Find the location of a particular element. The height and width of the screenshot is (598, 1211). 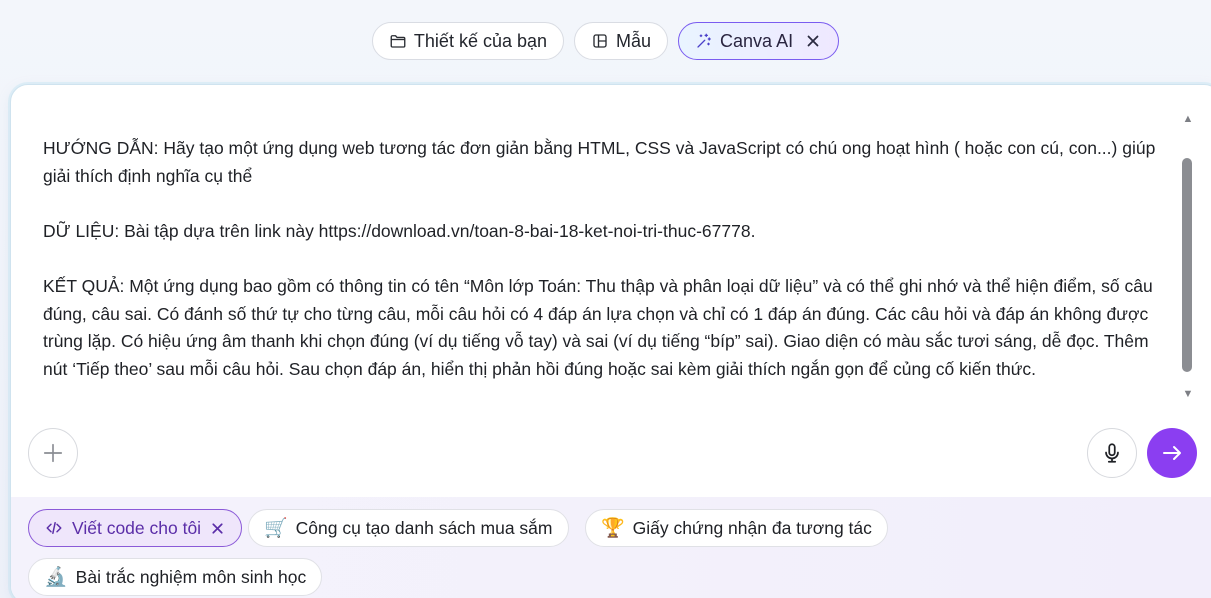

add-button is located at coordinates (53, 453).